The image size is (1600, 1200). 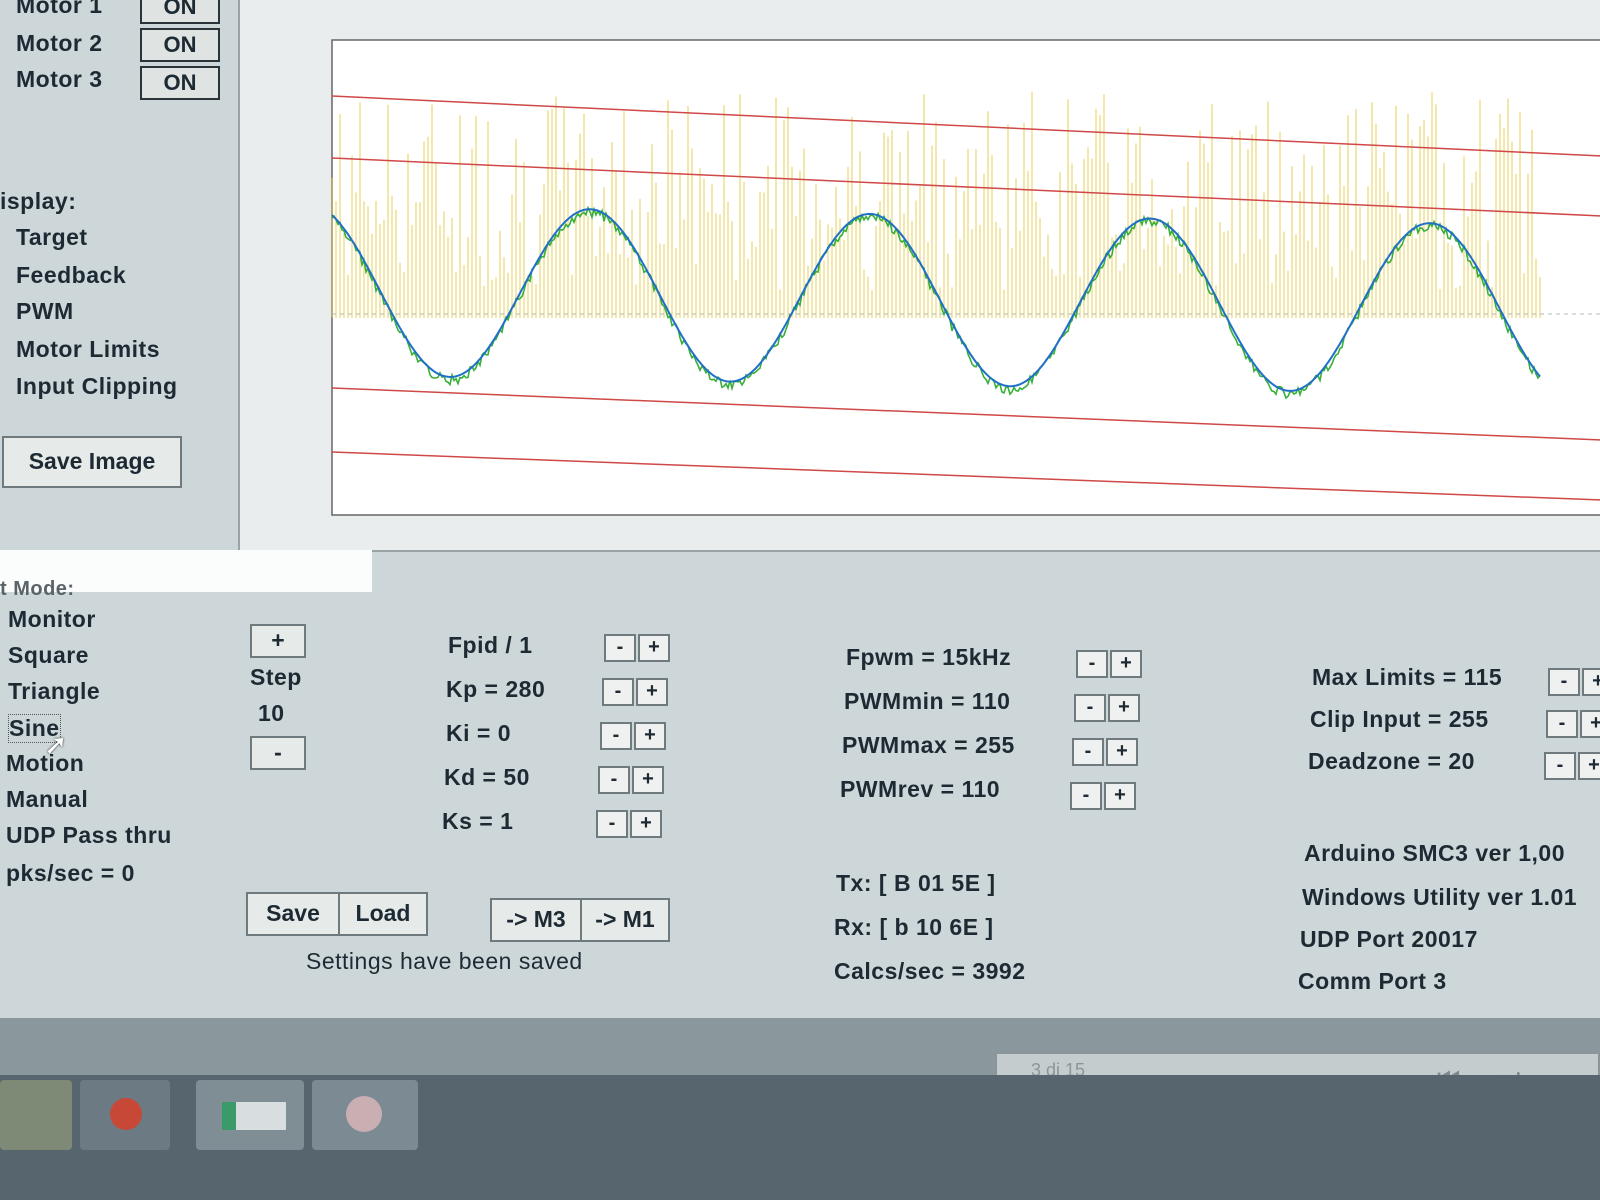 I want to click on pid-fpid: Fpid / 1, so click(x=490, y=645).